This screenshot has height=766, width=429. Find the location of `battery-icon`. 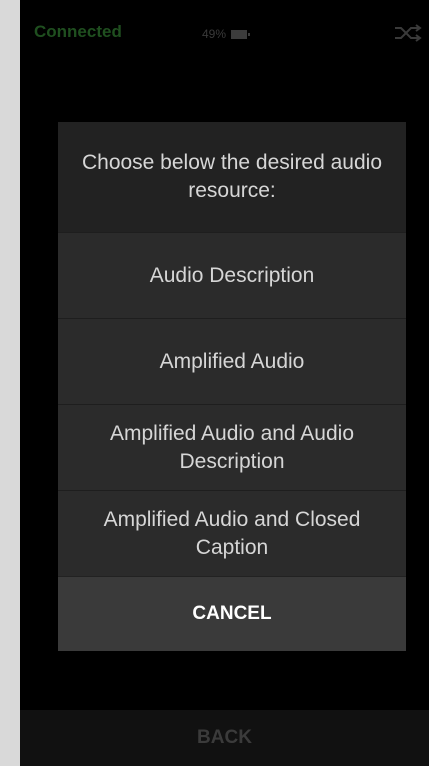

battery-icon is located at coordinates (241, 34).